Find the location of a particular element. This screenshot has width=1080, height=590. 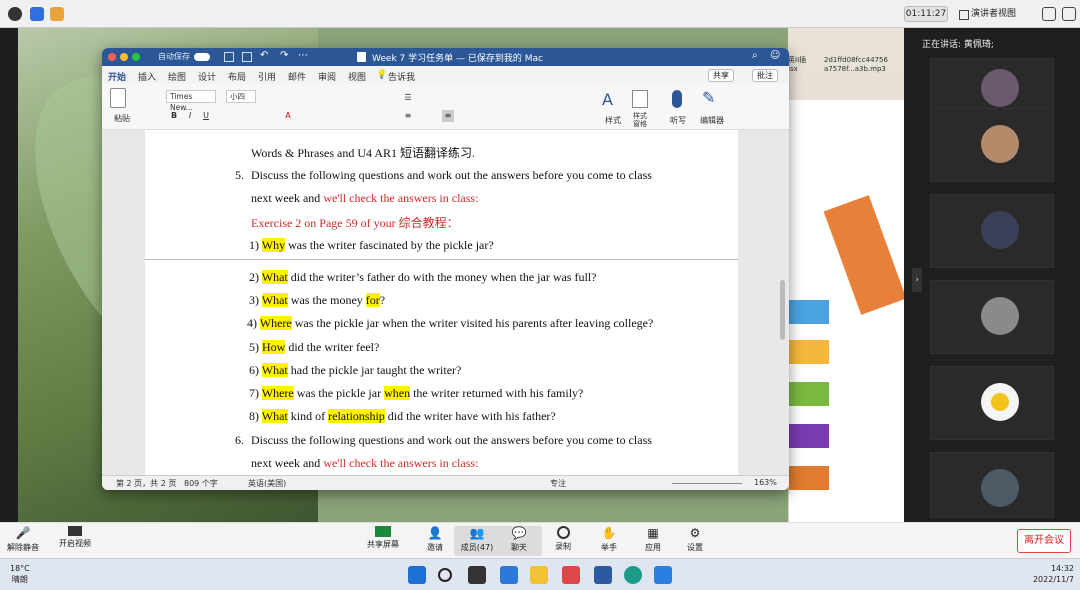

microphone-icon is located at coordinates (677, 99).